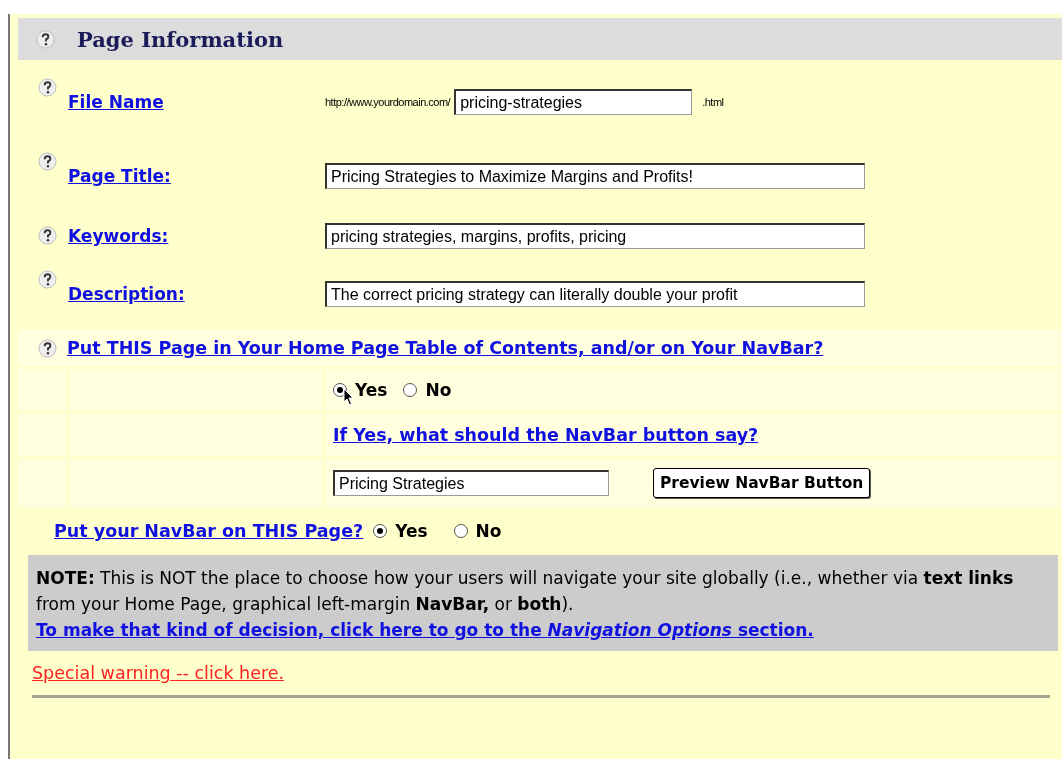  Describe the element at coordinates (445, 348) in the screenshot. I see `question-link: Put THIS Page in Your Home Page Table of Contents, and/or on Your NavBar?` at that location.